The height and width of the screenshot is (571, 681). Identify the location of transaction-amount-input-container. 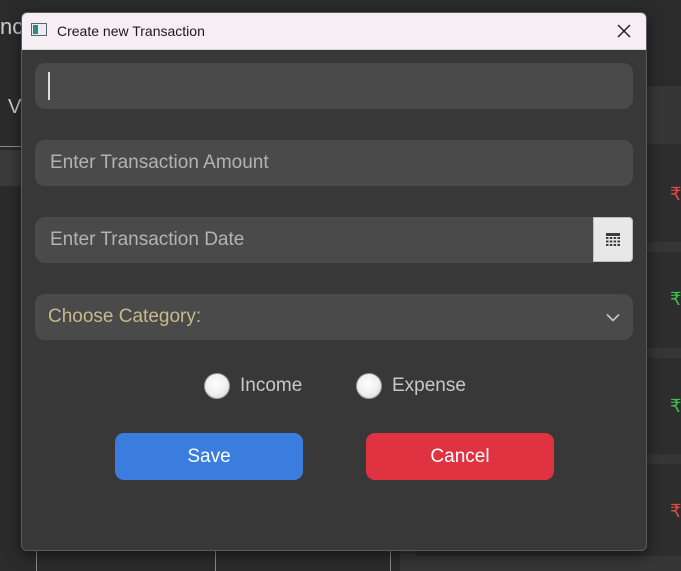
(334, 163).